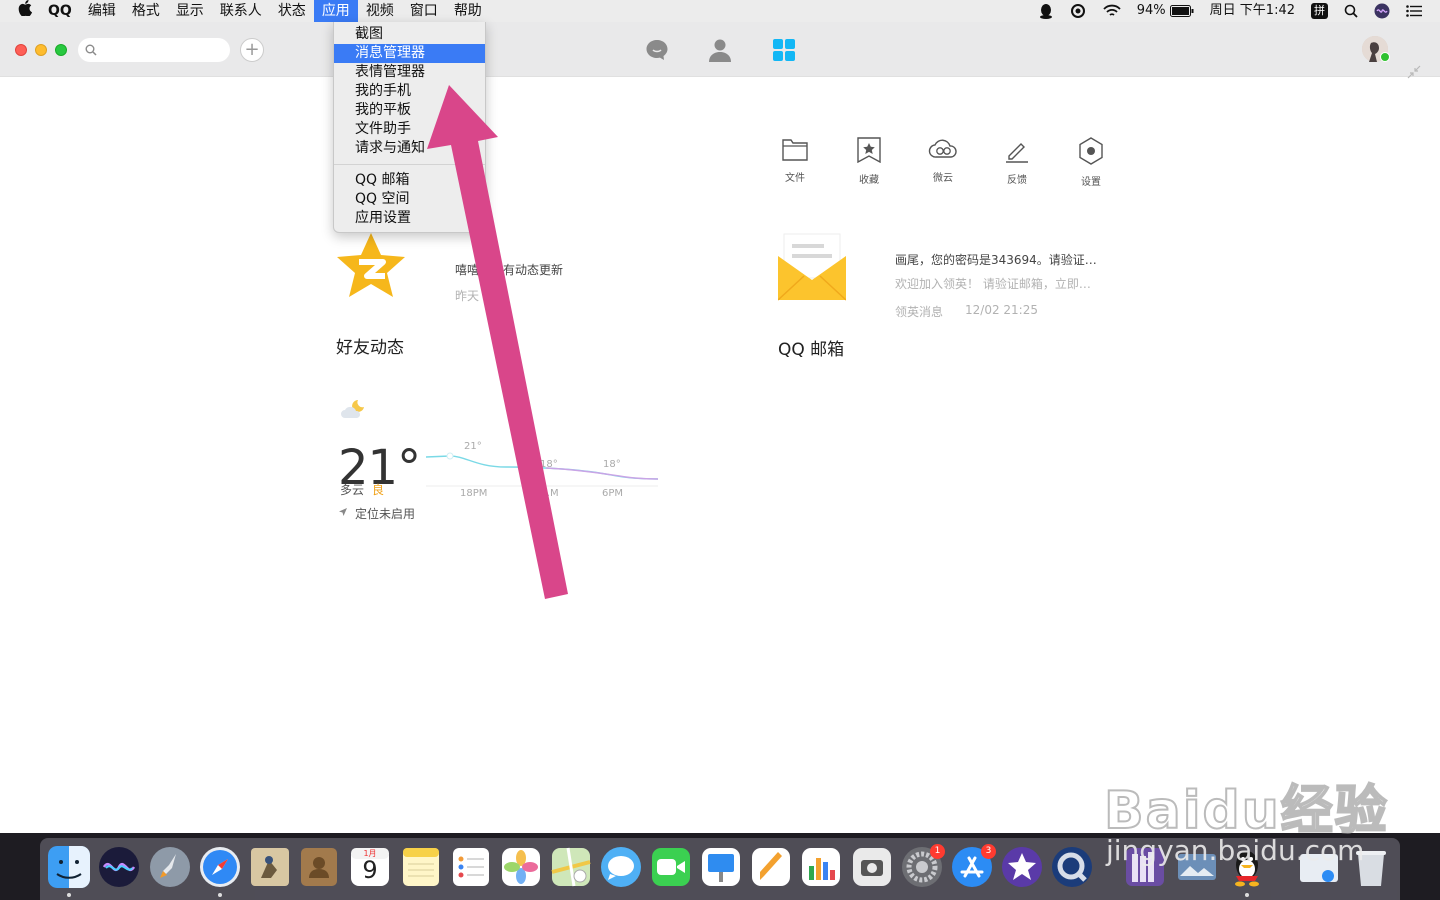 This screenshot has width=1440, height=900. What do you see at coordinates (1246, 811) in the screenshot?
I see `watermark-baidu: Baidu经验` at bounding box center [1246, 811].